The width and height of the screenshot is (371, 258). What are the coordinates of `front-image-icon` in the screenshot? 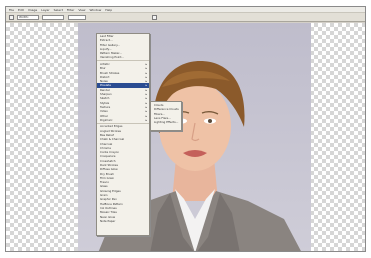 It's located at (154, 17).